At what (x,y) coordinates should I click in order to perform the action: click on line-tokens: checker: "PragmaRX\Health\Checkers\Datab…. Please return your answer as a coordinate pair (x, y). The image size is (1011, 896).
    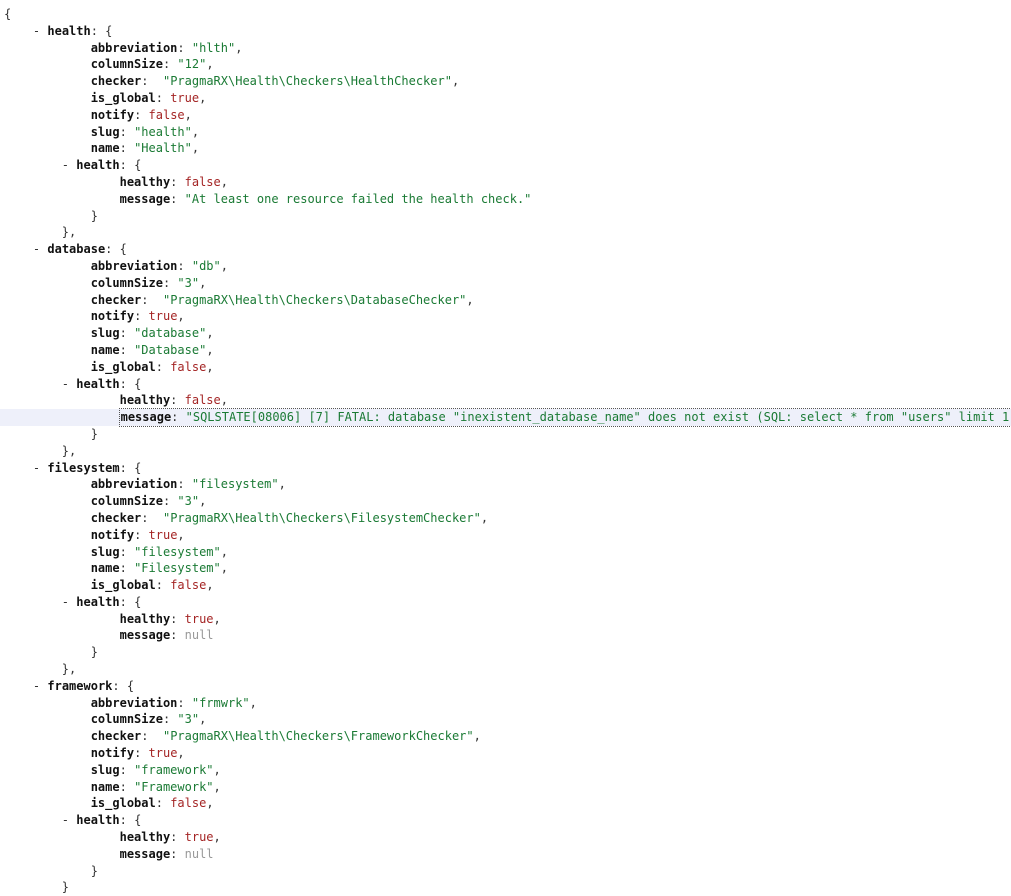
    Looking at the image, I should click on (282, 300).